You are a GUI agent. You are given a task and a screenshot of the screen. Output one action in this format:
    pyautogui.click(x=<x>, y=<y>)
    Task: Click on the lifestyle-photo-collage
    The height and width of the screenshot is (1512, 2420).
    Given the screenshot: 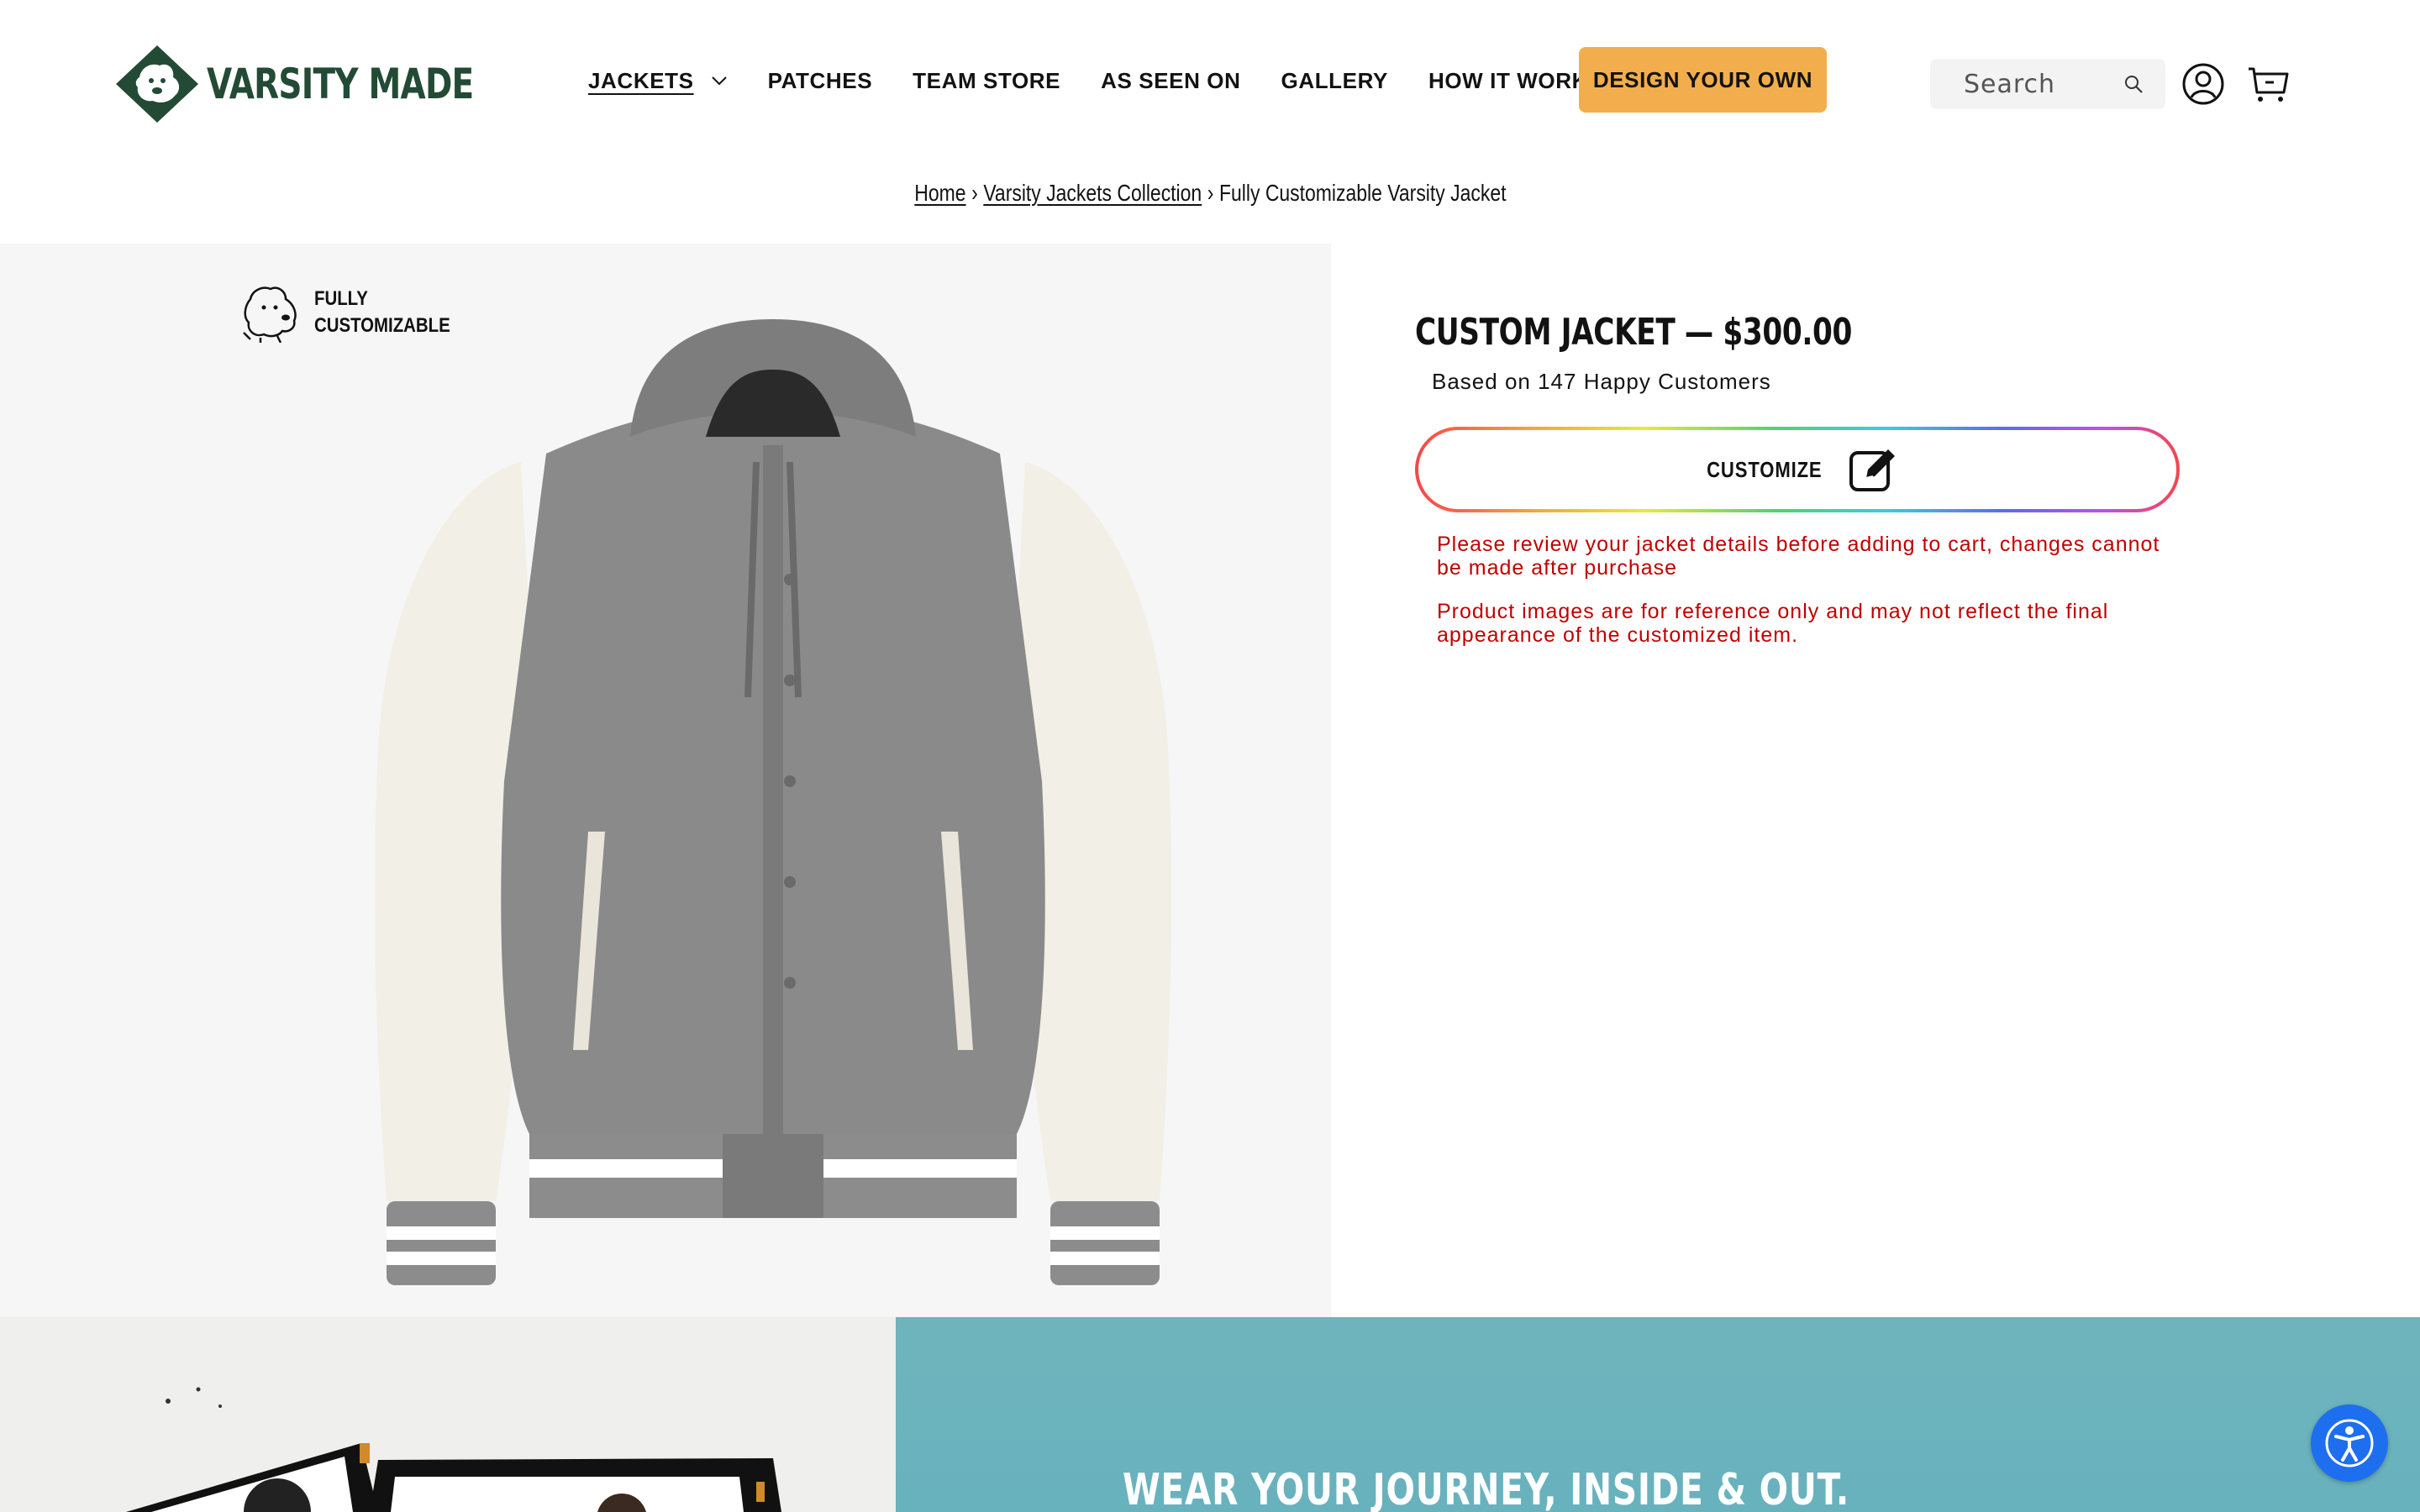 What is the action you would take?
    pyautogui.click(x=448, y=1414)
    